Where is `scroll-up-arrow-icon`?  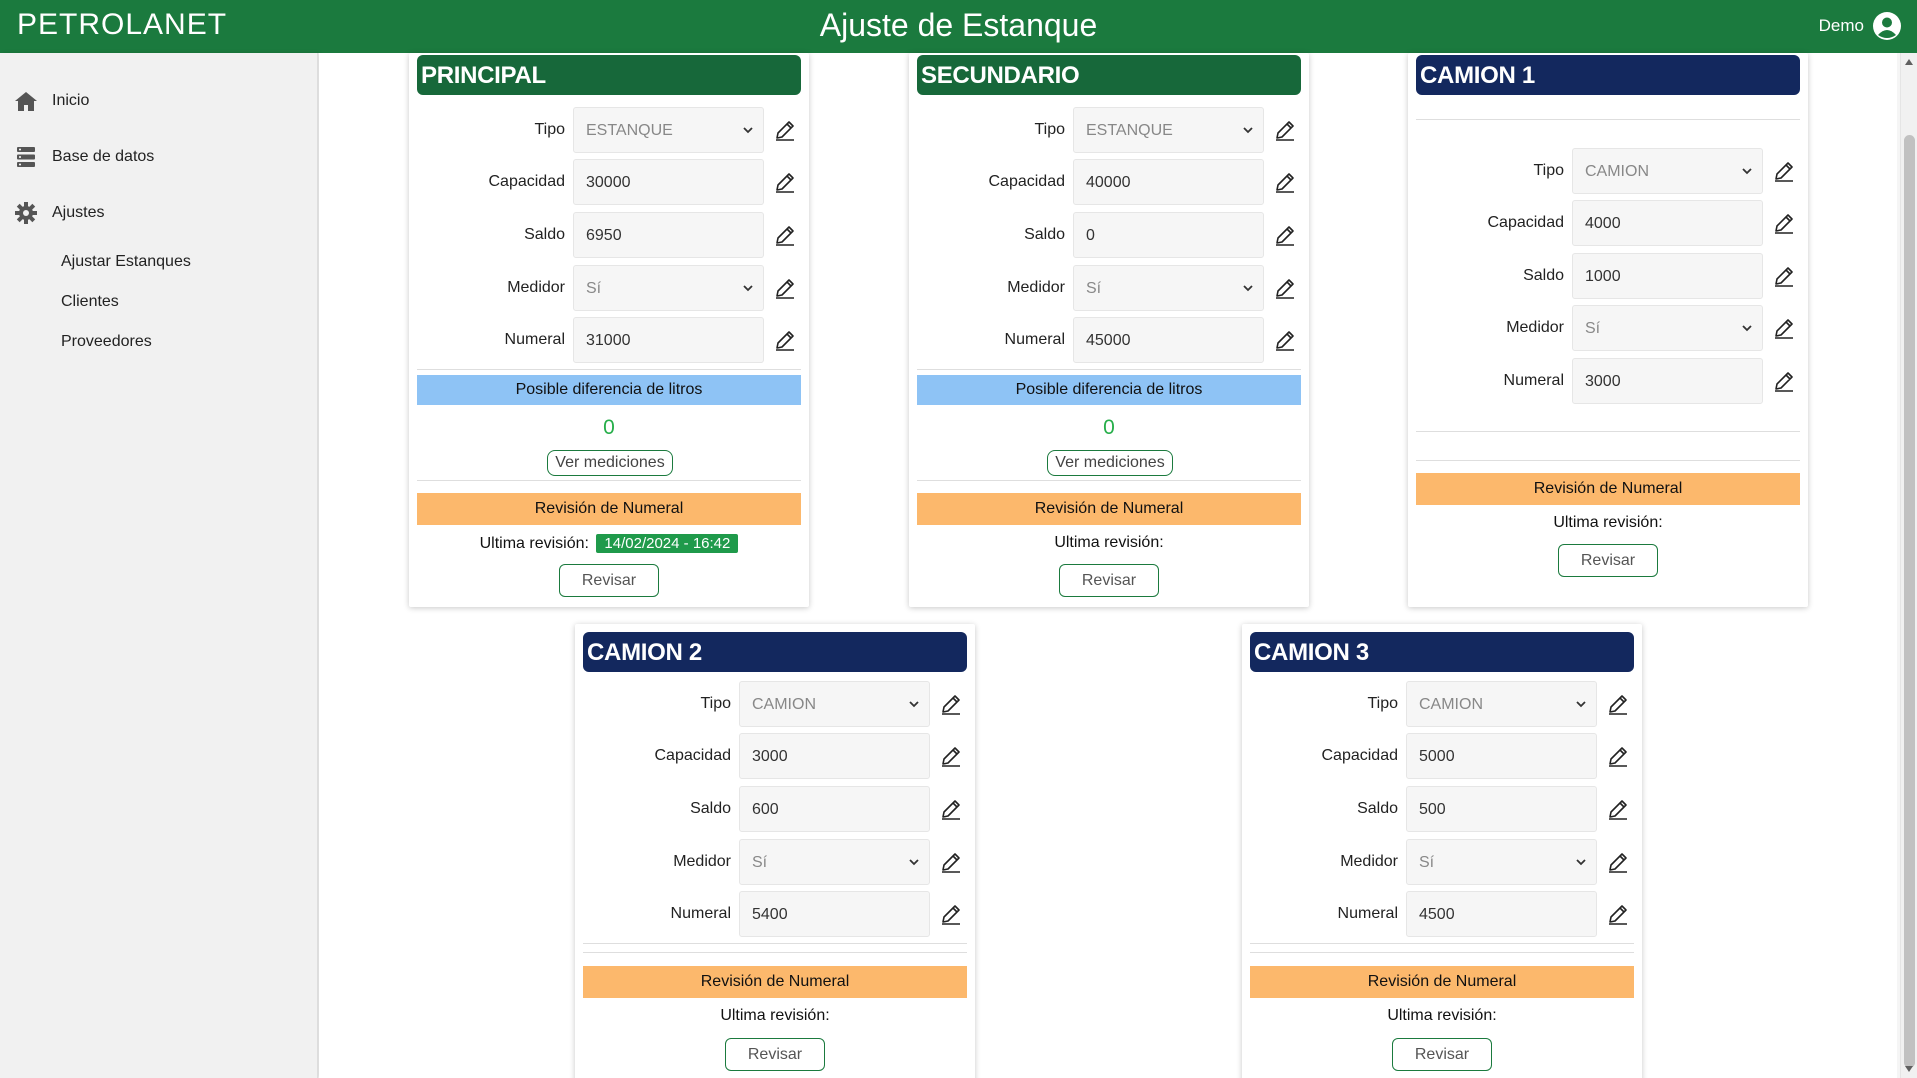 scroll-up-arrow-icon is located at coordinates (1909, 62).